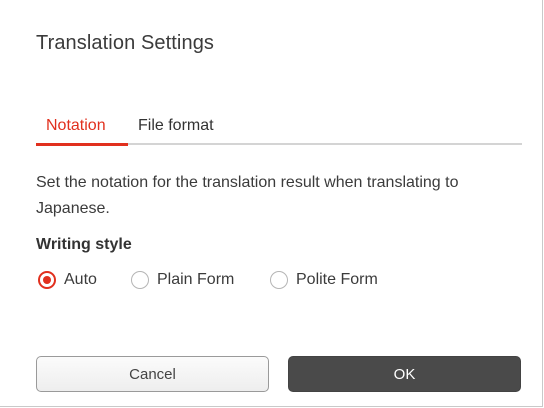 The image size is (544, 408). What do you see at coordinates (82, 144) in the screenshot?
I see `active-tab-indicator` at bounding box center [82, 144].